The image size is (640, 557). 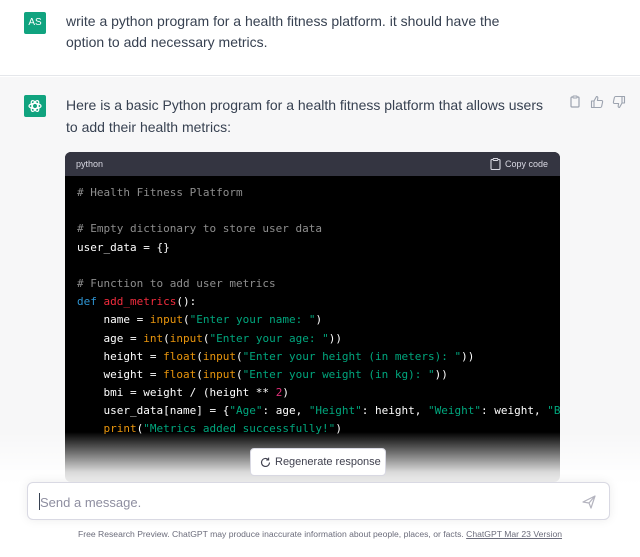 What do you see at coordinates (90, 302) in the screenshot?
I see `code-token: def` at bounding box center [90, 302].